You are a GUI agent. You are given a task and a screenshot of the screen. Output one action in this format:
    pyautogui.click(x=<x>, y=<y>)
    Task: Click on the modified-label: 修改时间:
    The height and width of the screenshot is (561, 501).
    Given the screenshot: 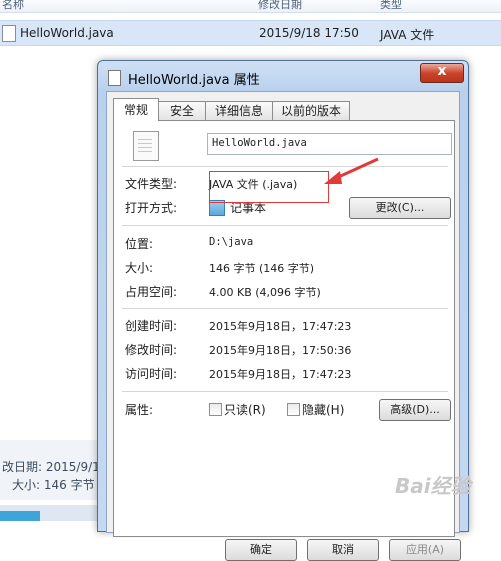 What is the action you would take?
    pyautogui.click(x=151, y=350)
    